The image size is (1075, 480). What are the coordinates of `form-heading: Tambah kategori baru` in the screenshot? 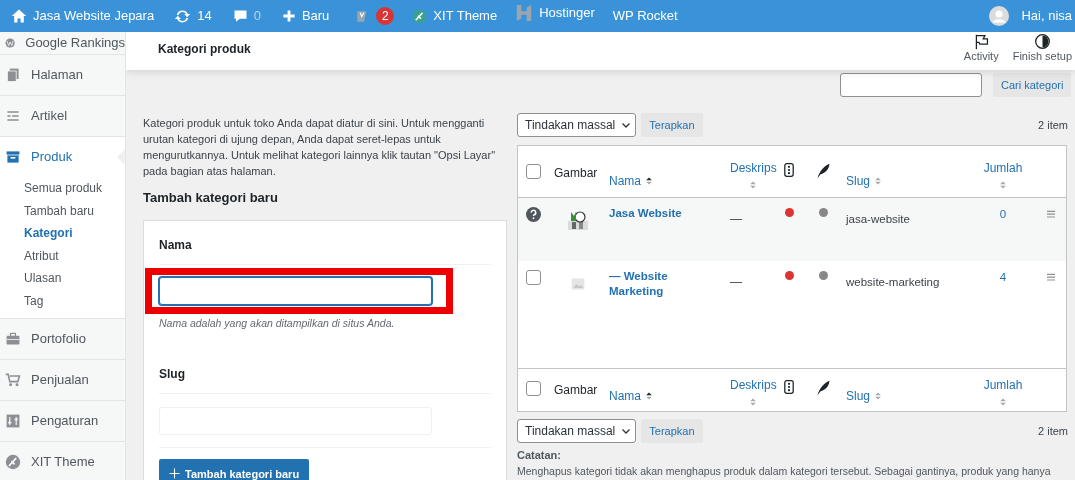 It's located at (211, 198).